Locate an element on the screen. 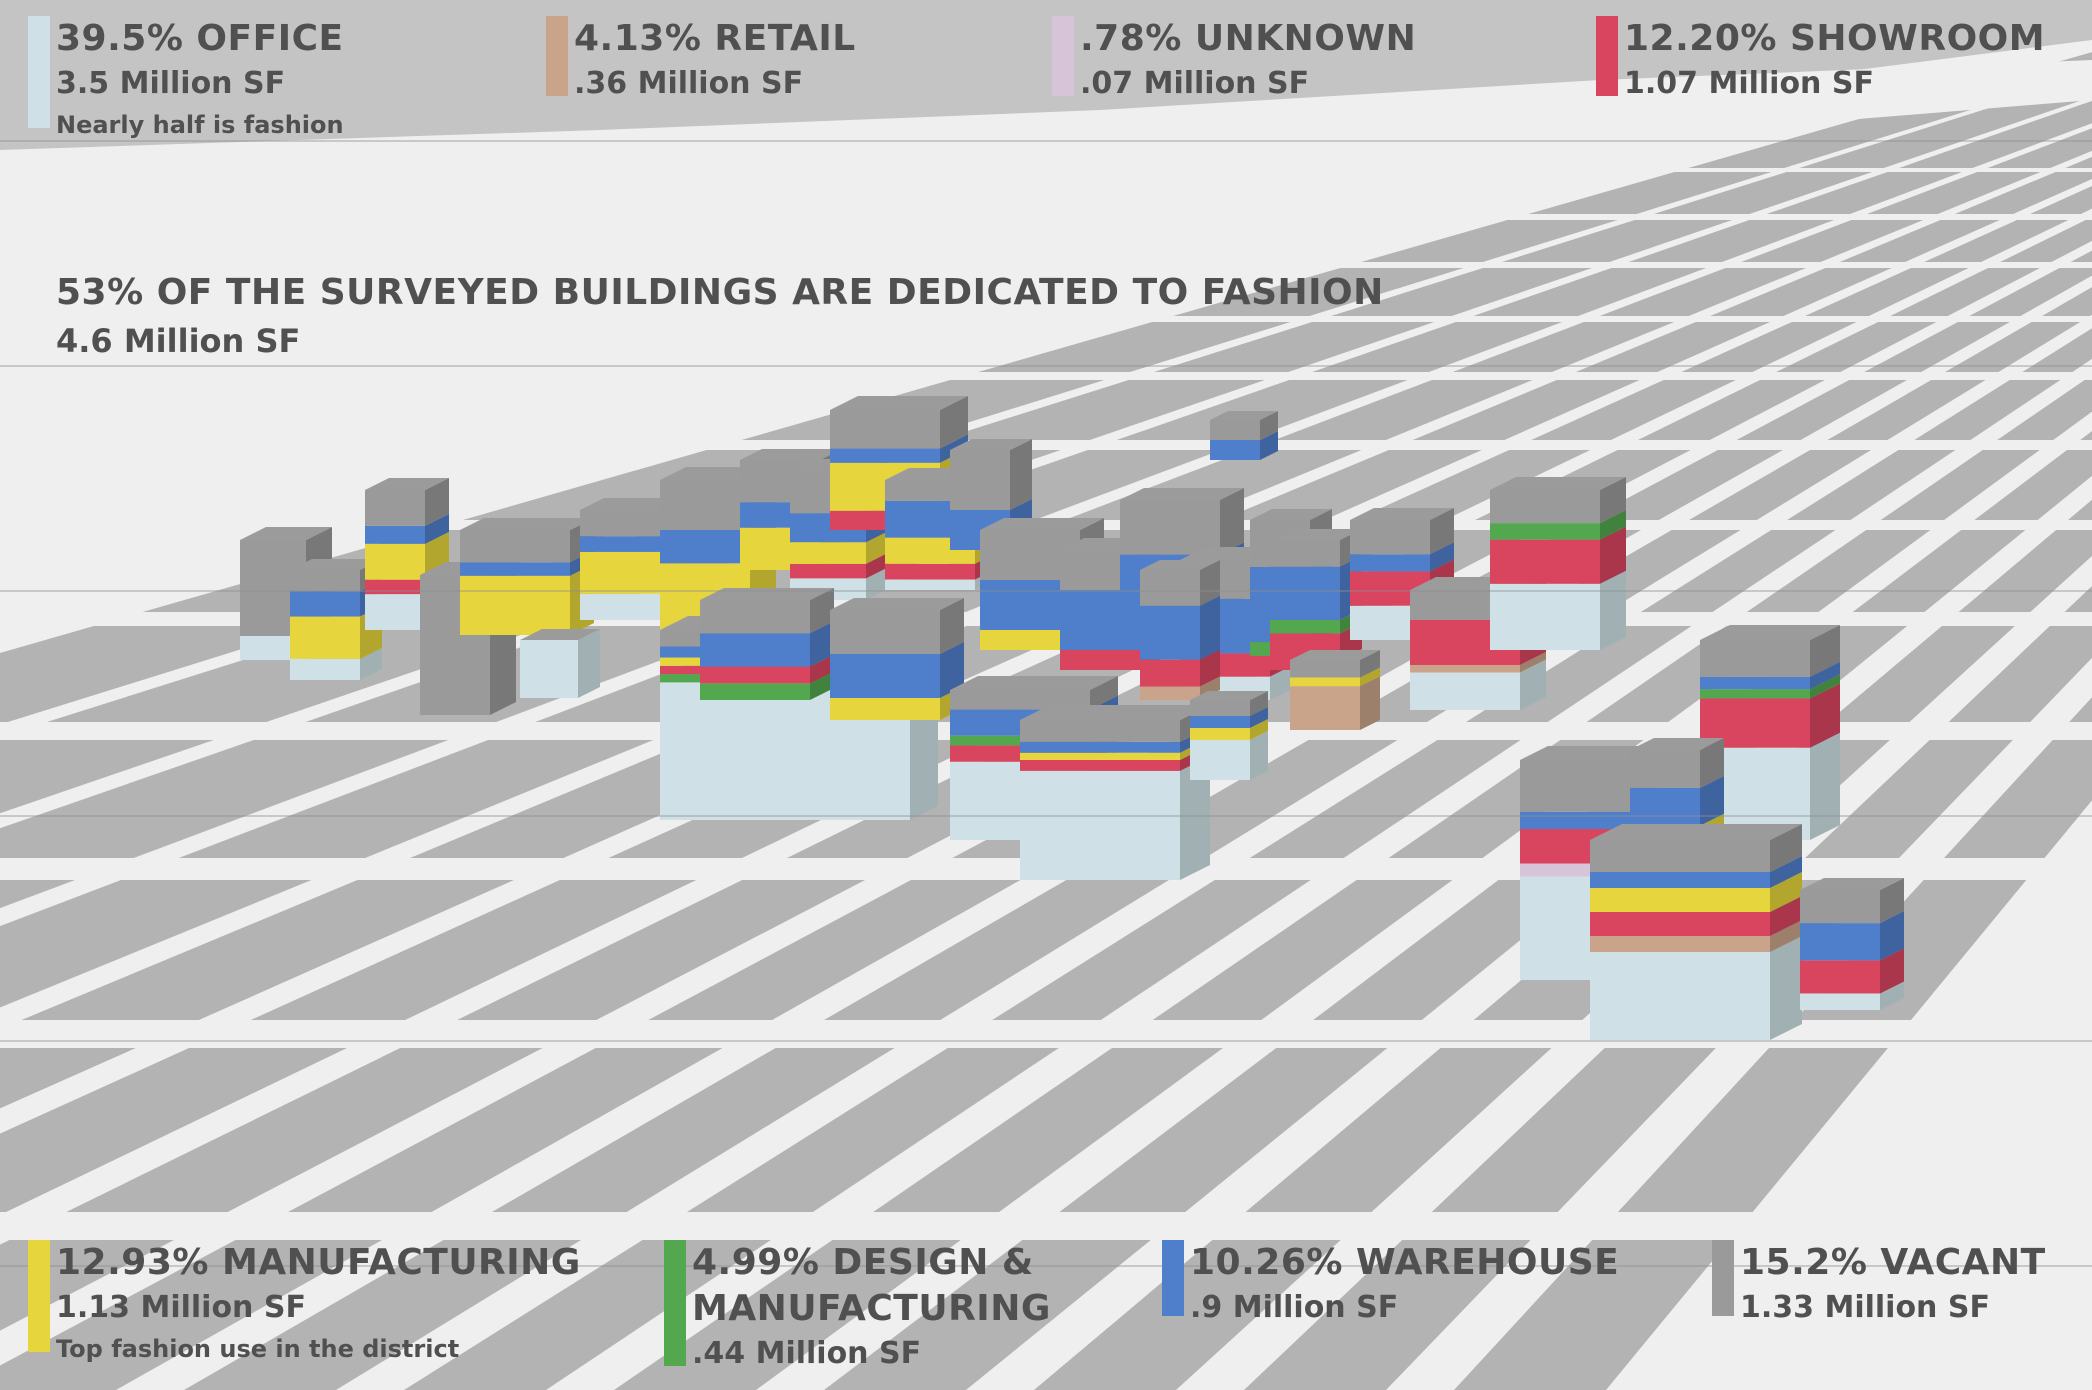  retail-label: 4.13% RETAIL is located at coordinates (715, 38).